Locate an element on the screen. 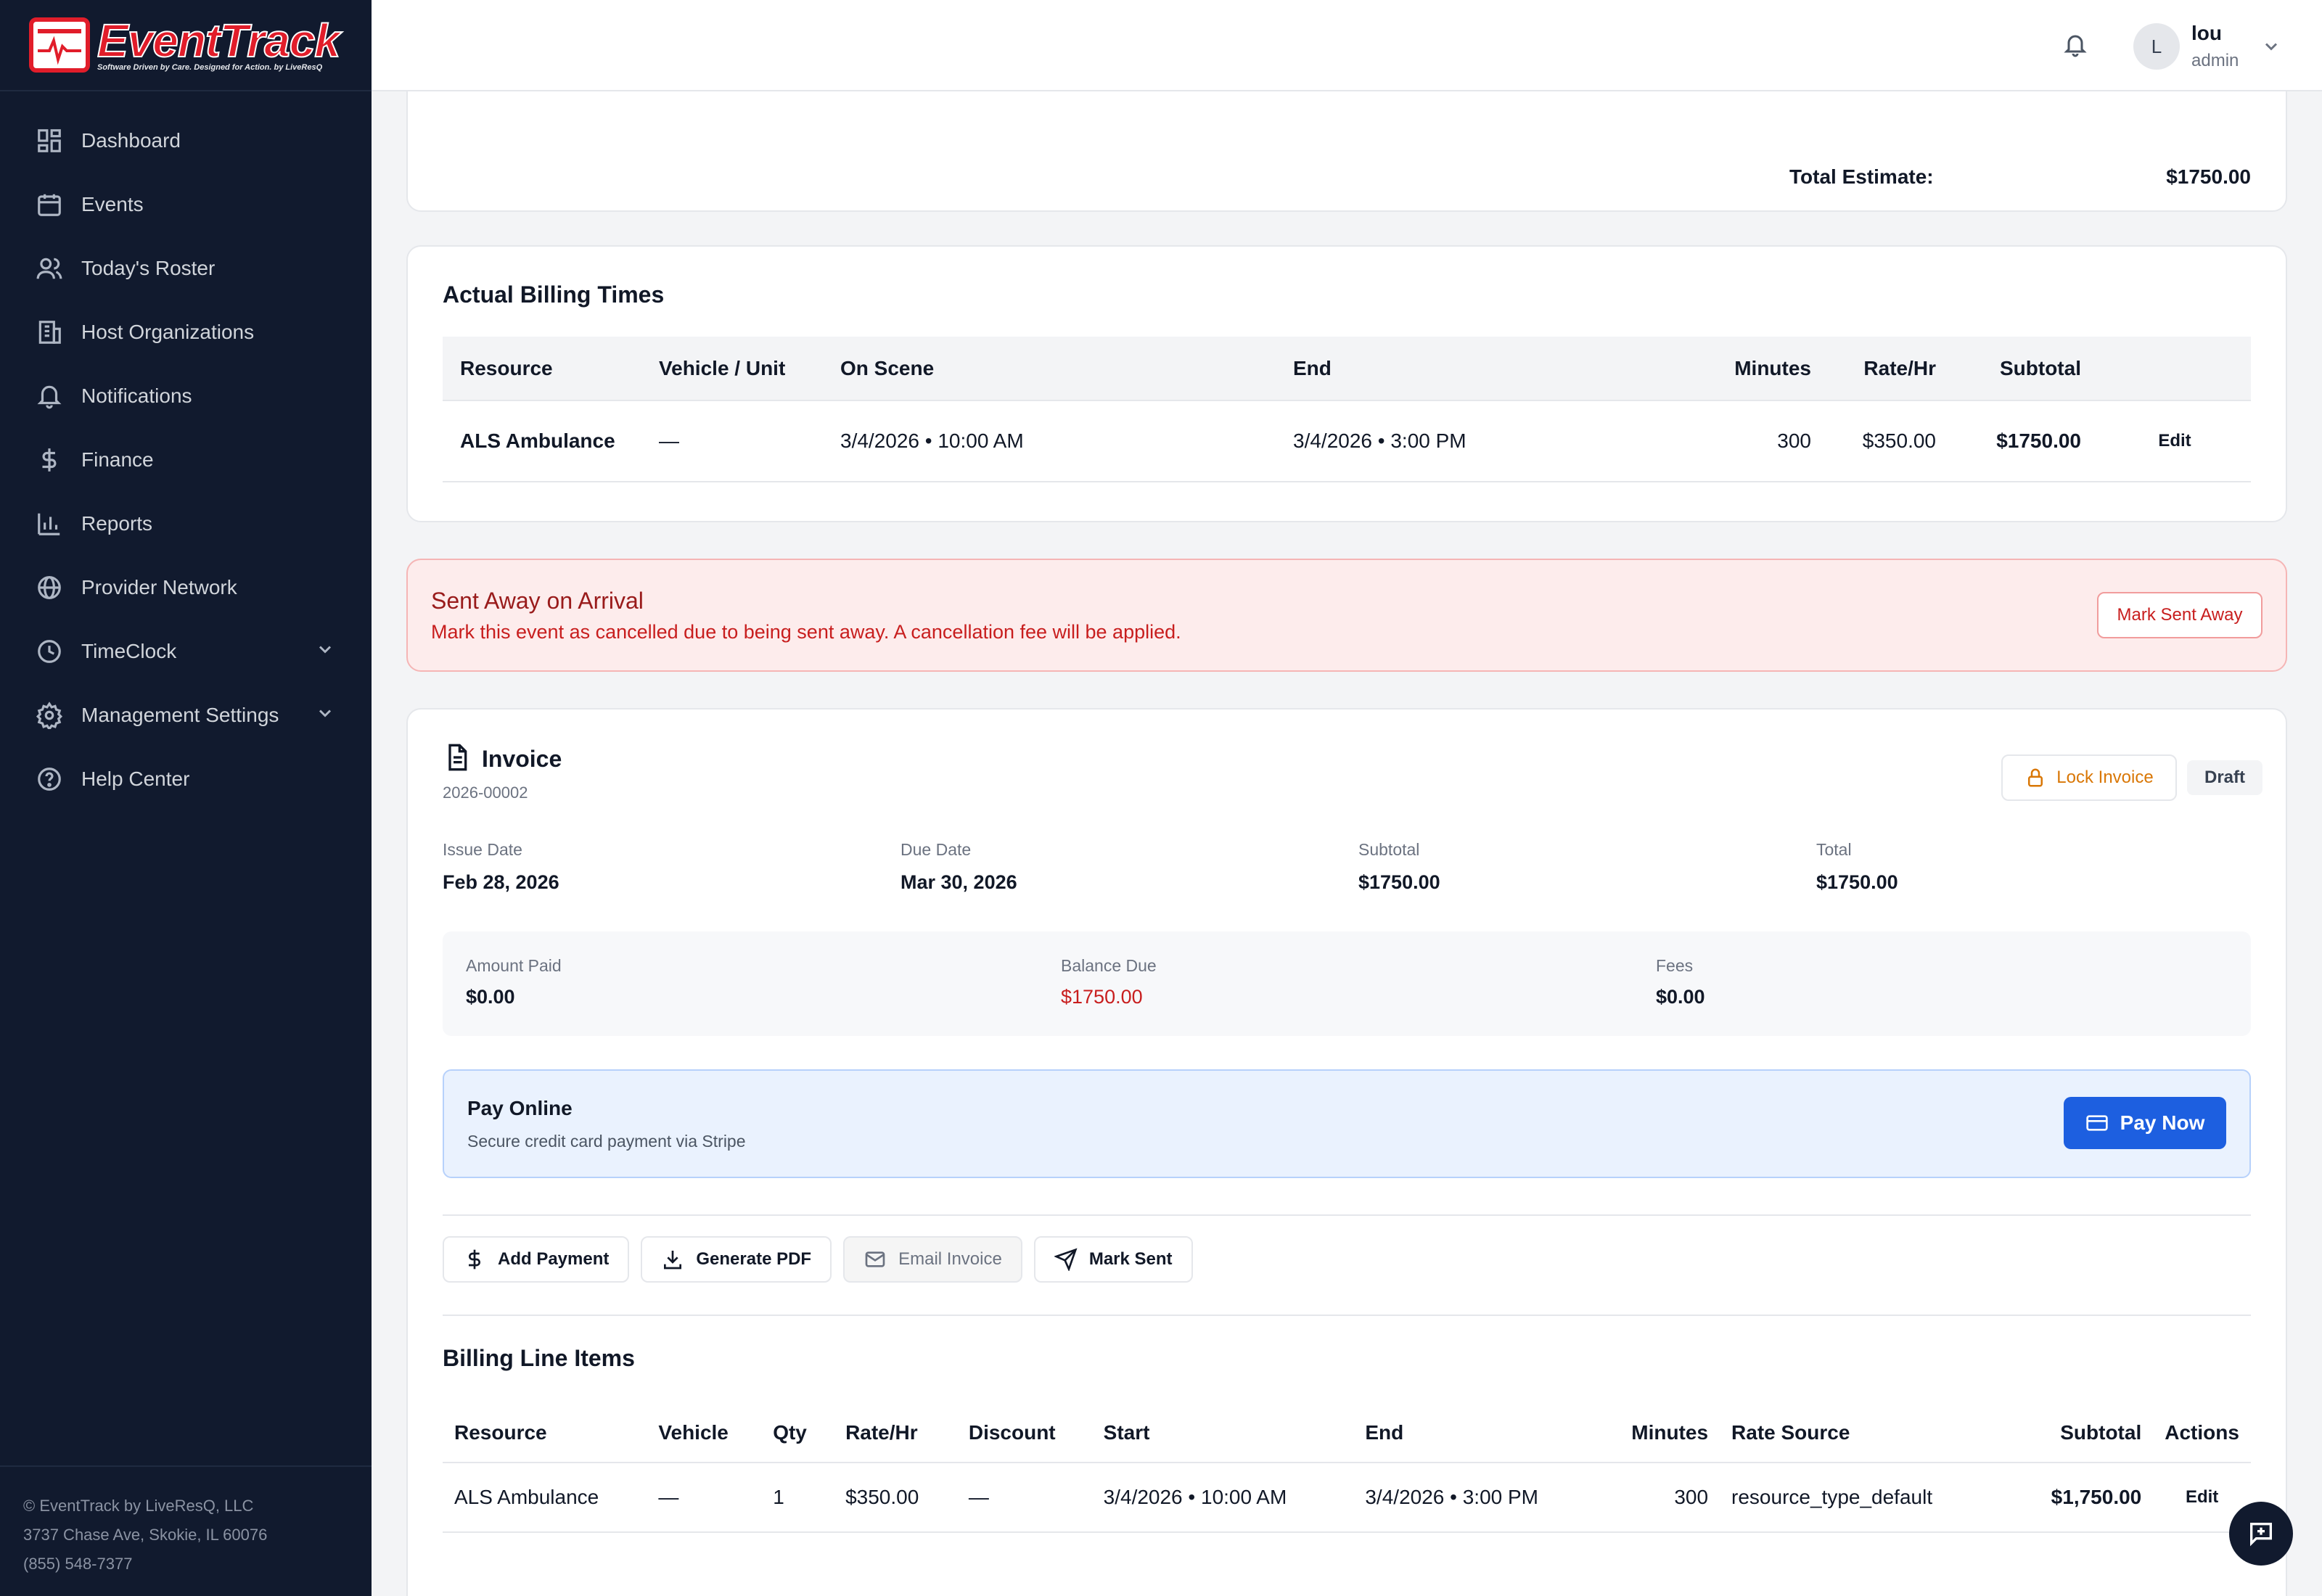 This screenshot has height=1596, width=2322. cell-end: 3/4/2026 • 3:00 PM is located at coordinates (1484, 1497).